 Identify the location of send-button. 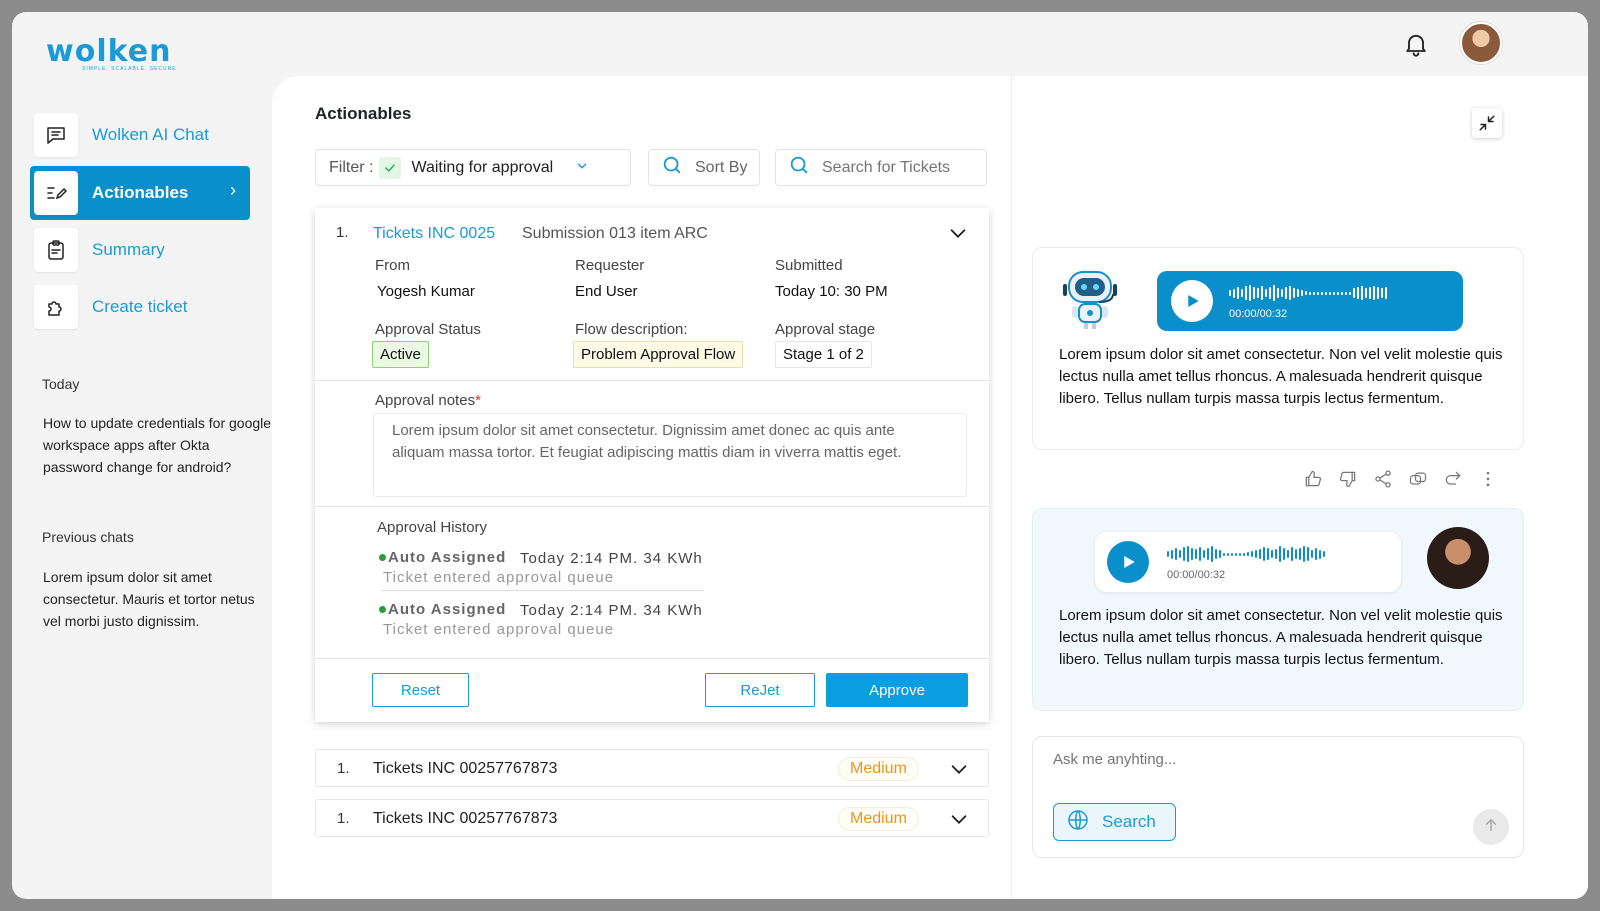
(1491, 827).